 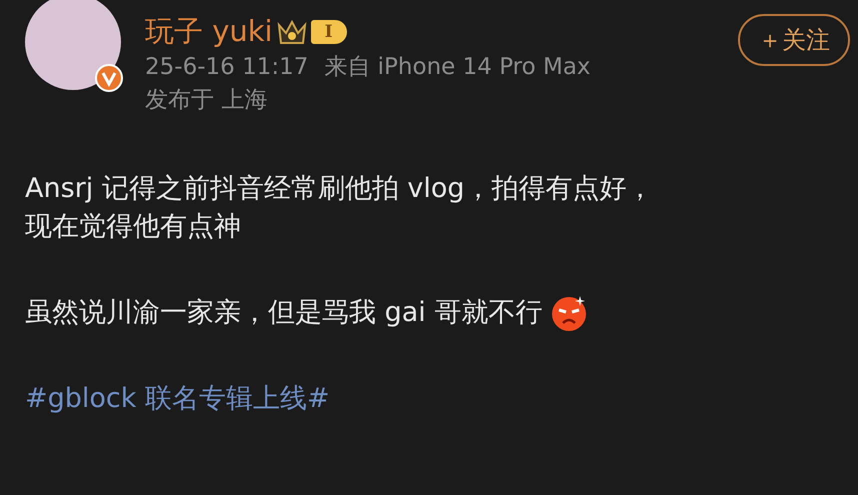 What do you see at coordinates (226, 68) in the screenshot?
I see `post-time: 25-6-16 11:17` at bounding box center [226, 68].